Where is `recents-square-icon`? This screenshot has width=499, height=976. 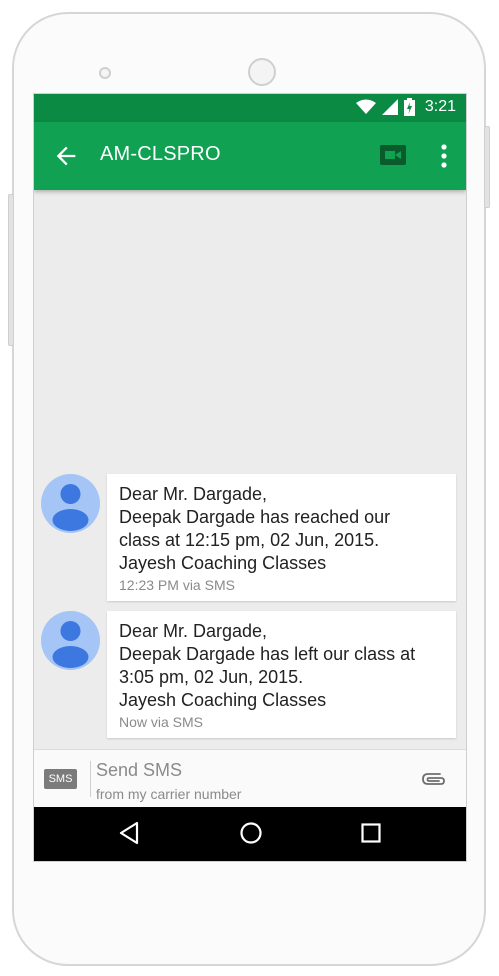 recents-square-icon is located at coordinates (371, 833).